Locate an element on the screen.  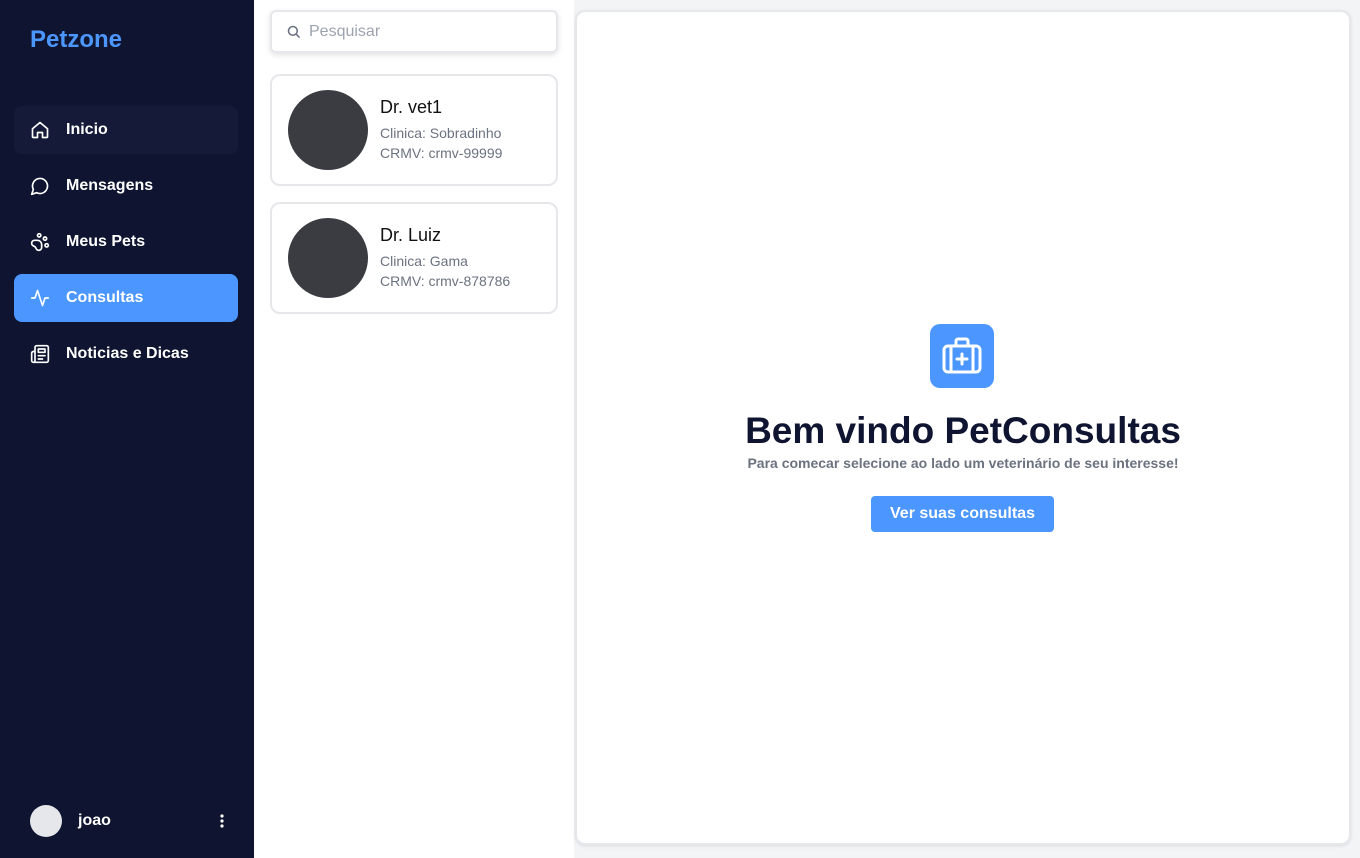
sidebar-item-mensagens: Mensagens is located at coordinates (126, 186).